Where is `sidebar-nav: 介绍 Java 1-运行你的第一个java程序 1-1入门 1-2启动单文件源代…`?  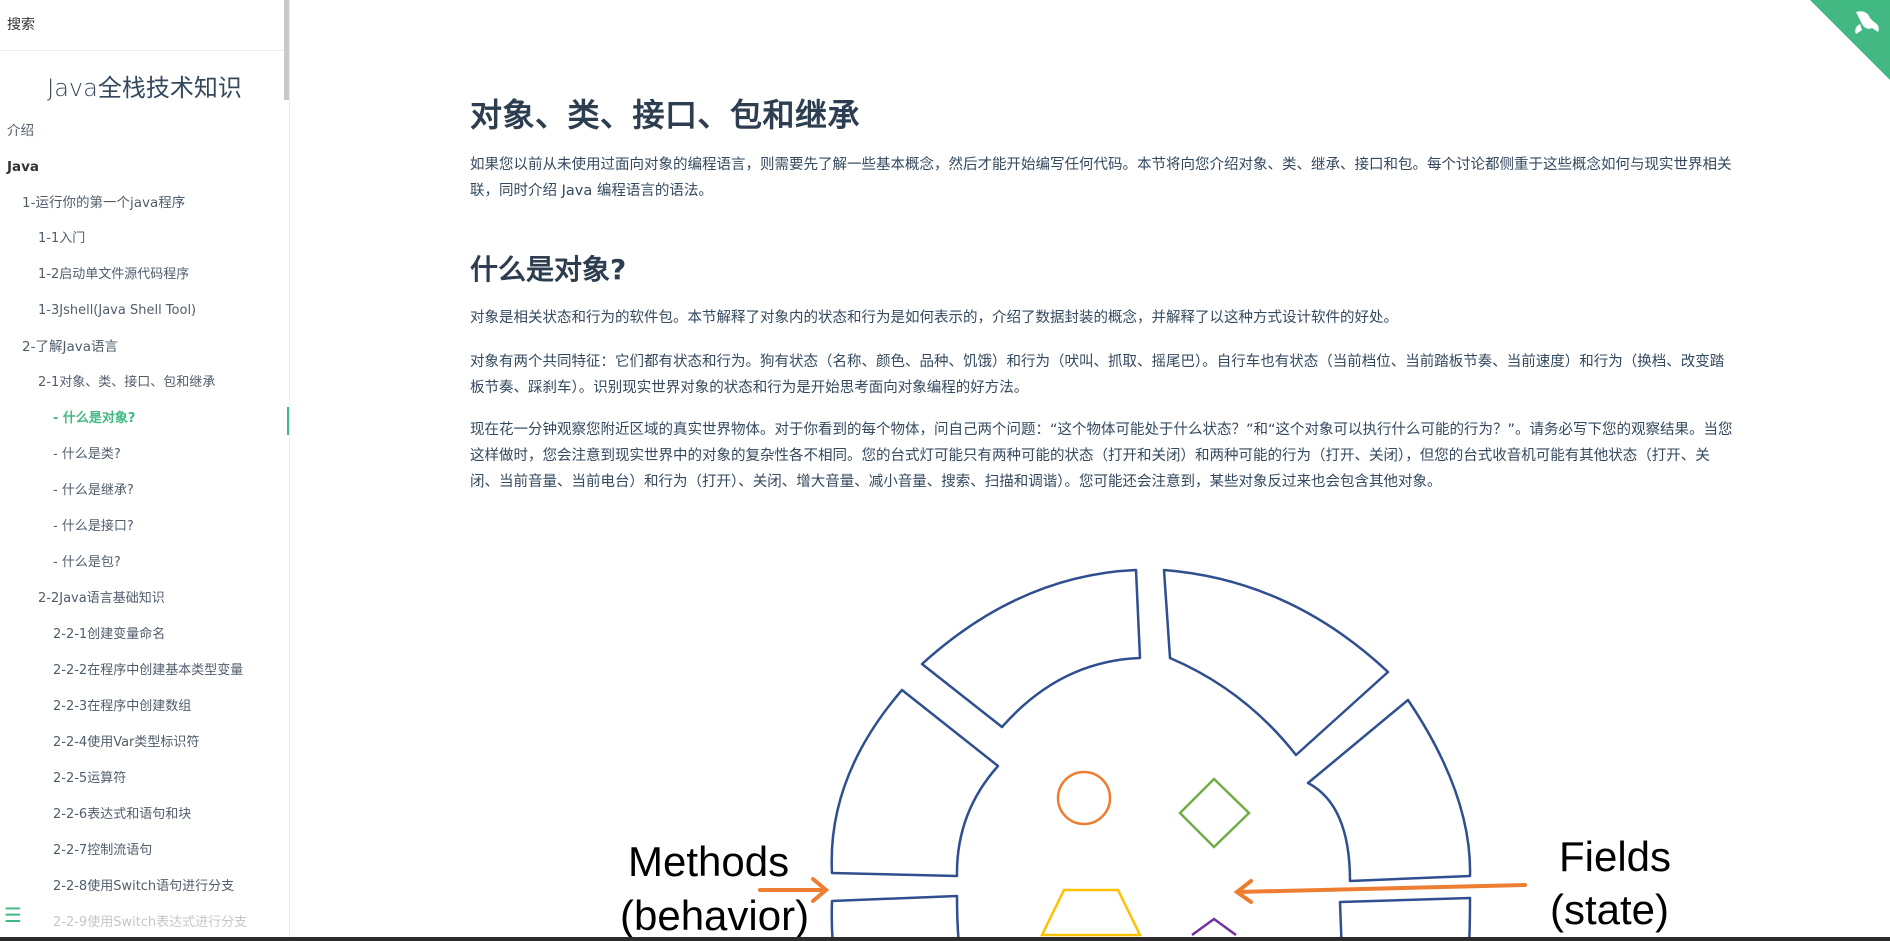 sidebar-nav: 介绍 Java 1-运行你的第一个java程序 1-1入门 1-2启动单文件源代… is located at coordinates (144, 527).